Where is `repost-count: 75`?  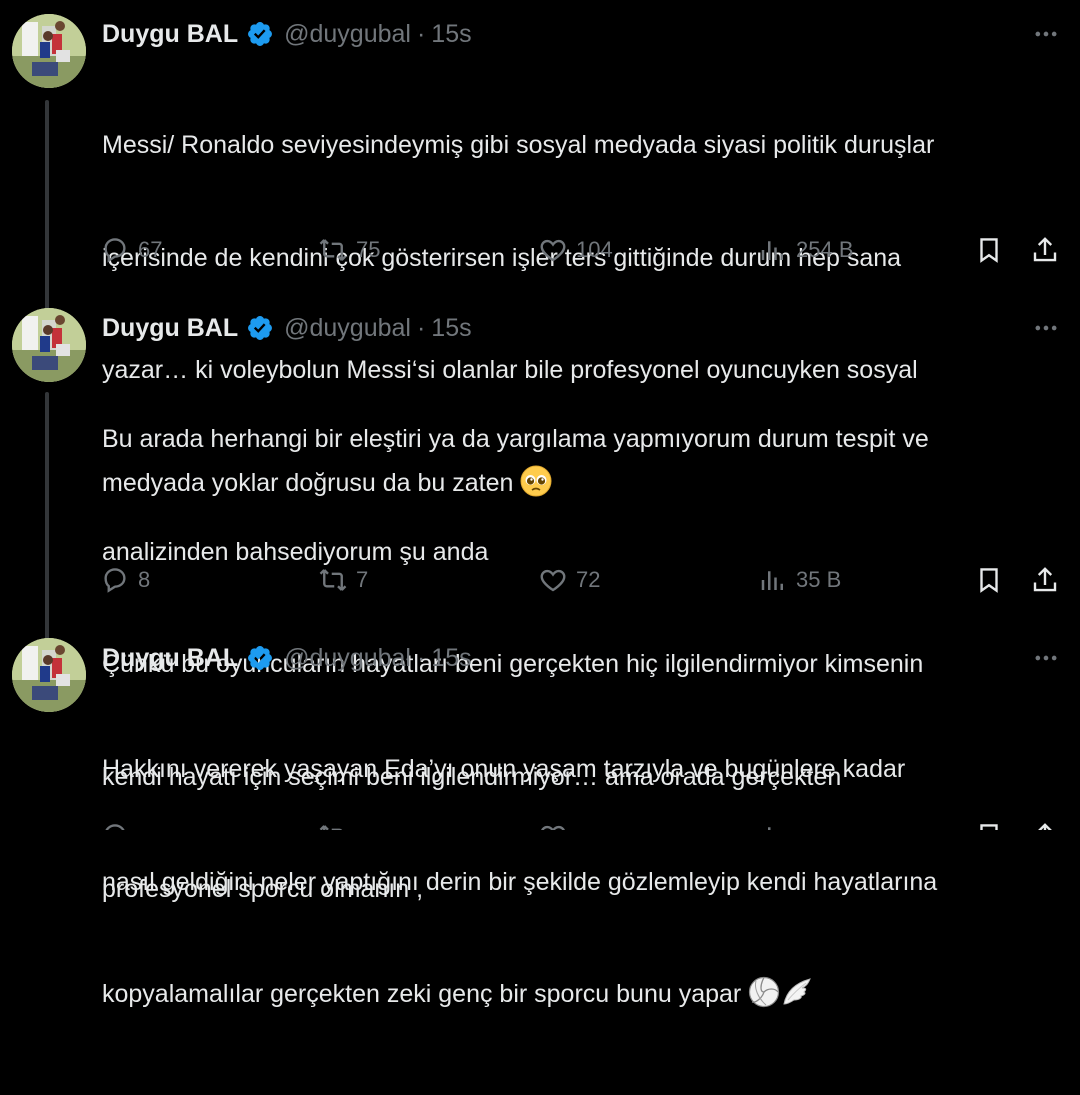 repost-count: 75 is located at coordinates (368, 249).